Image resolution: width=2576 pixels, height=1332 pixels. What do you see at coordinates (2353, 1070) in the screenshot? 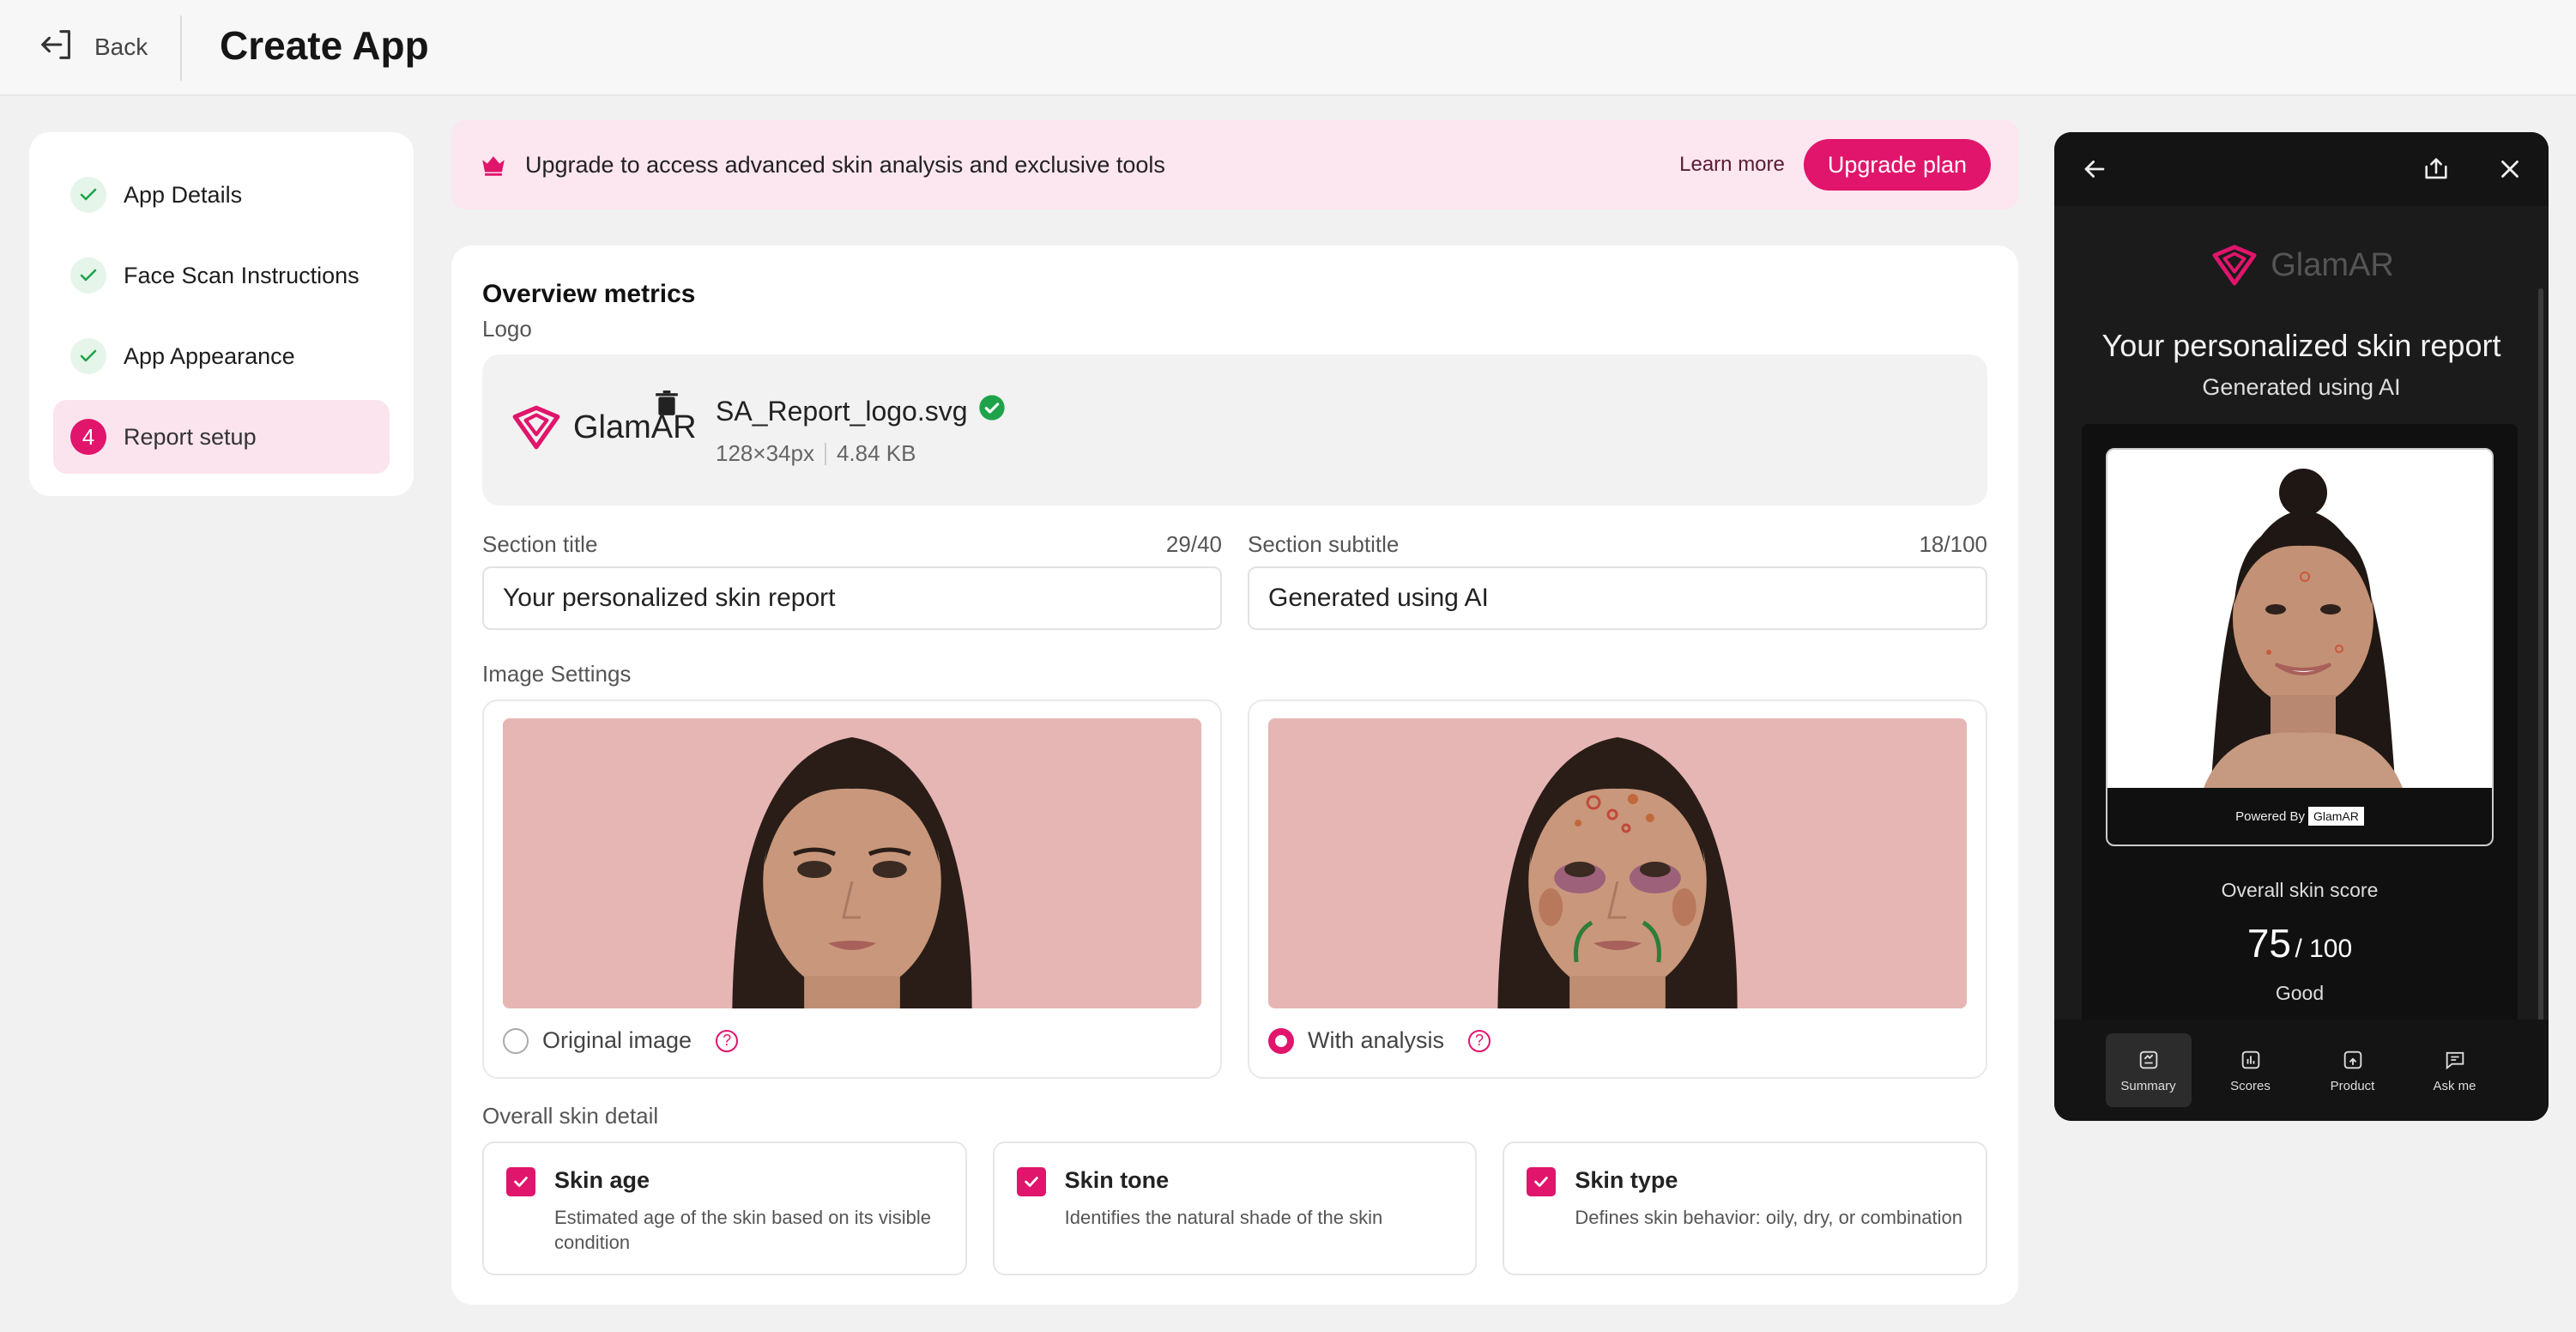
I see `nav-product: Product` at bounding box center [2353, 1070].